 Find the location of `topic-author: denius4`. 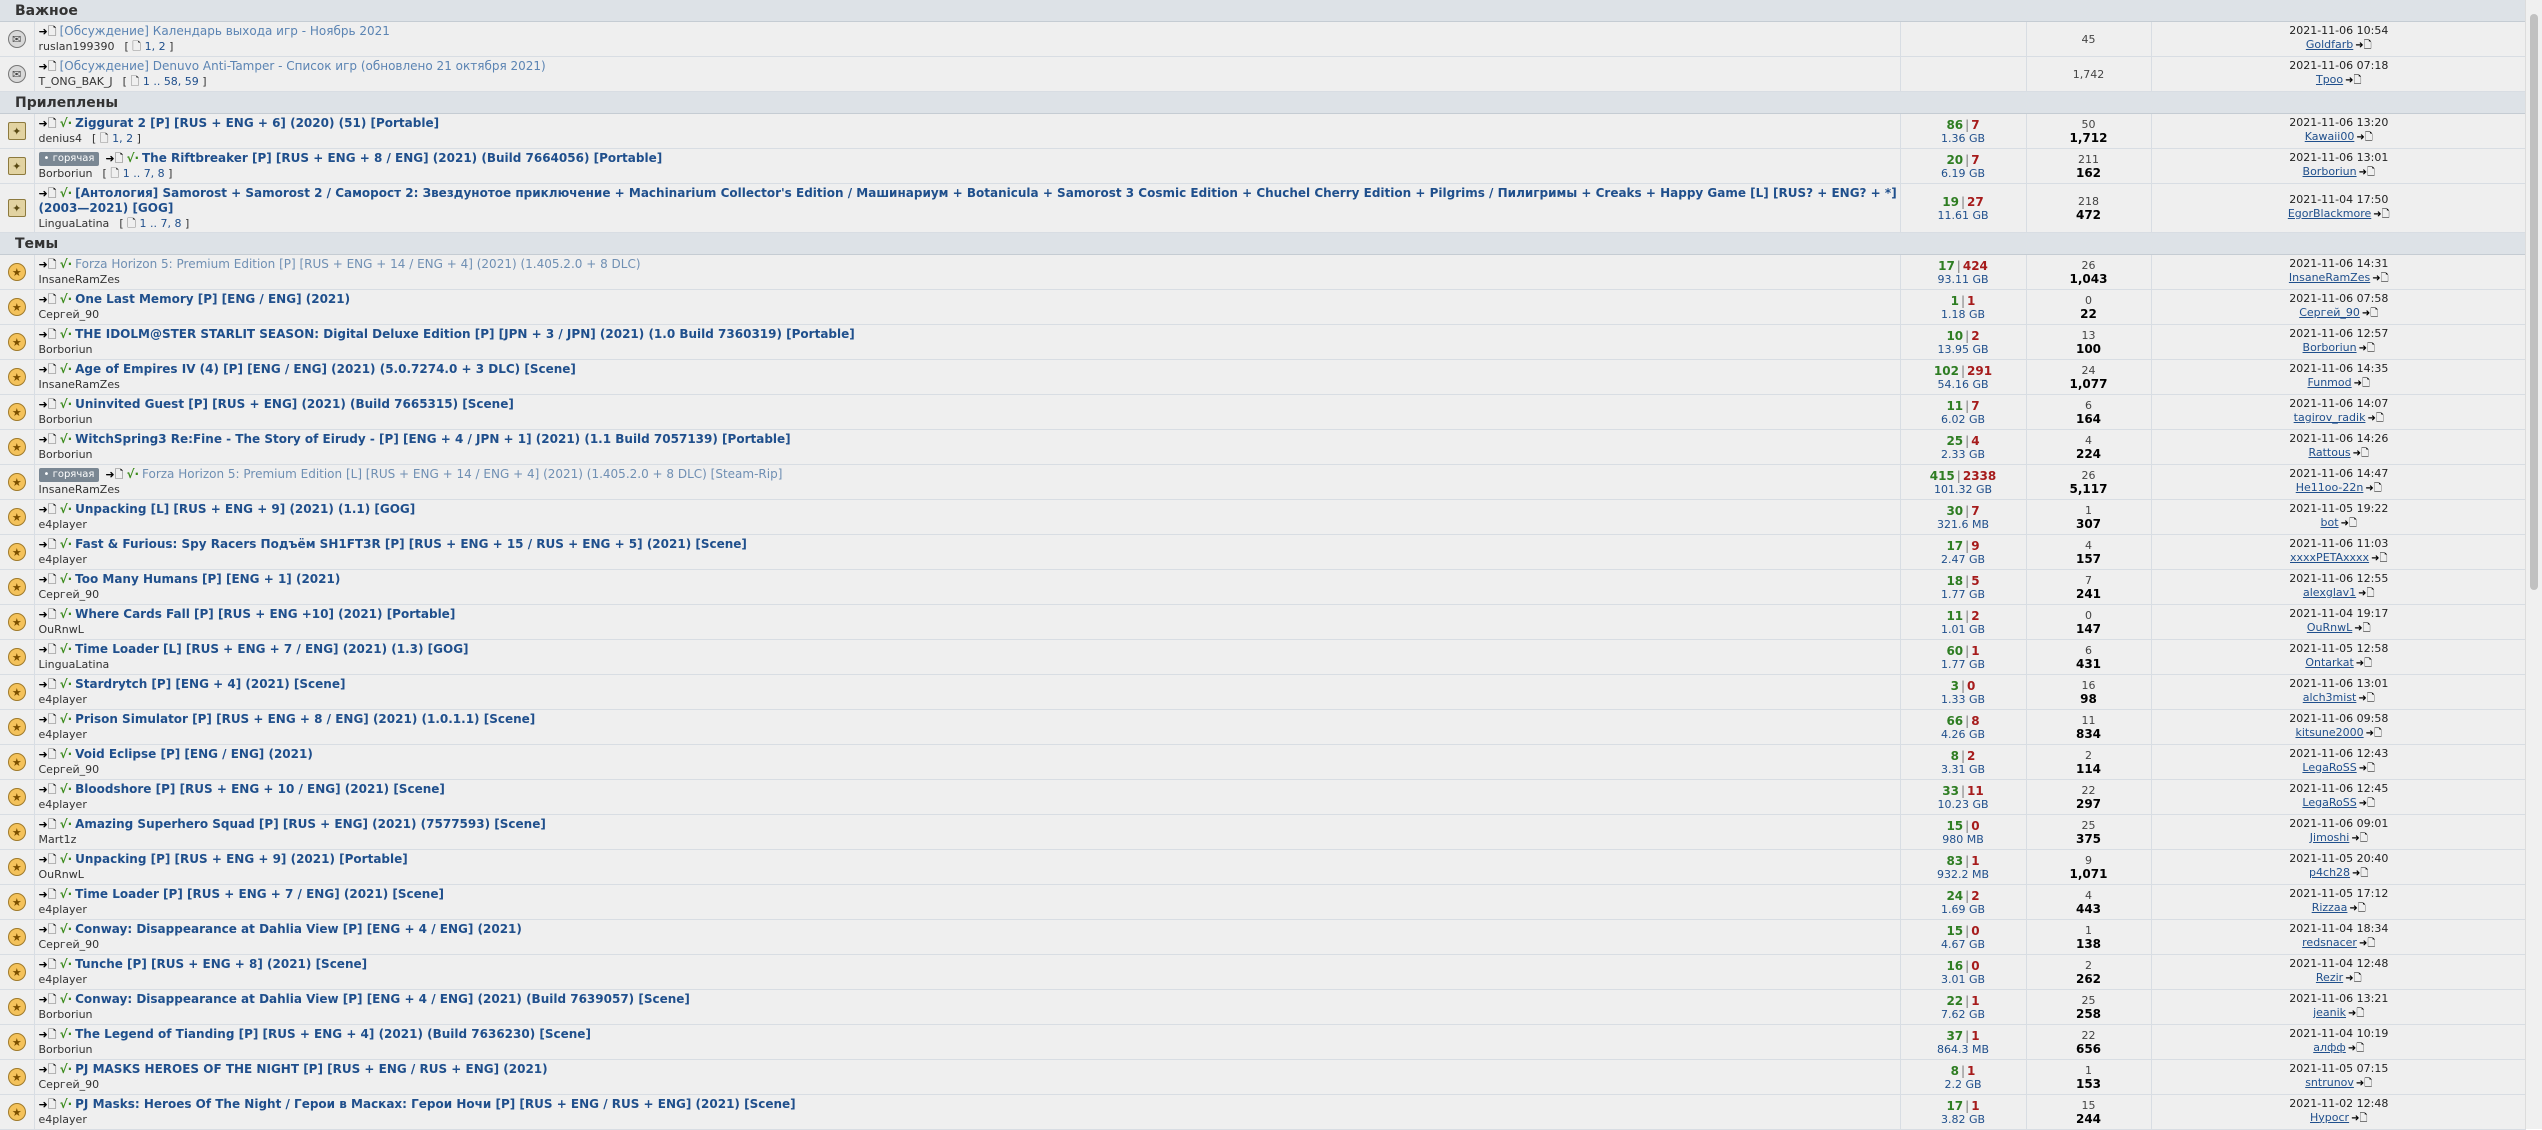

topic-author: denius4 is located at coordinates (60, 138).